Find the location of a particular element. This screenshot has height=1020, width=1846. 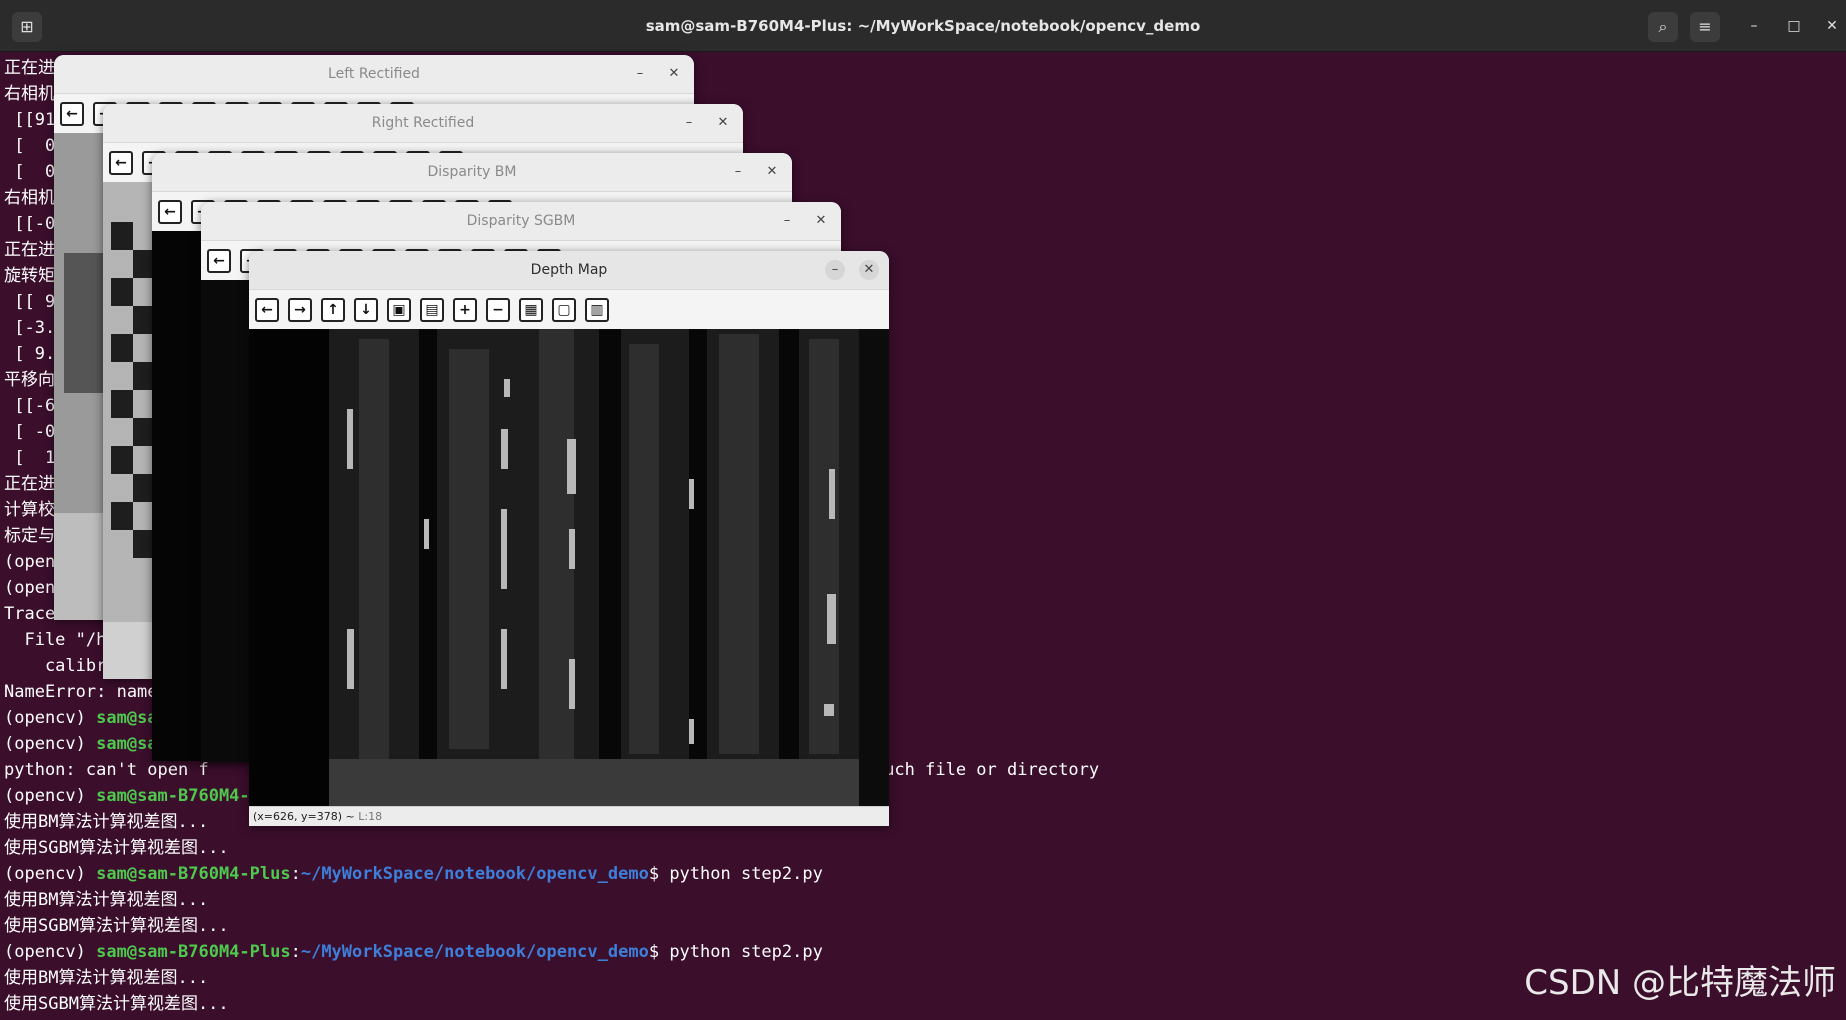

prompt-user: sam@sa is located at coordinates (127, 718).